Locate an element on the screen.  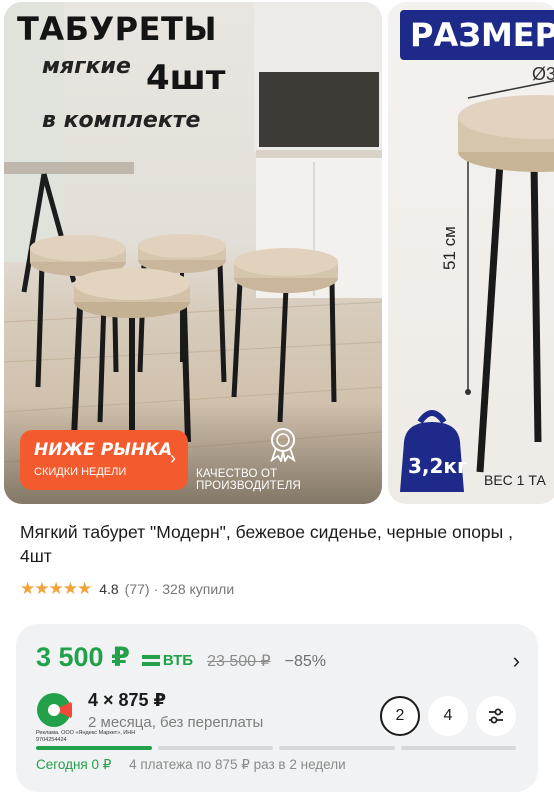
rating-row: ★★★★★ 4.8 (77) · 328 купили is located at coordinates (127, 588).